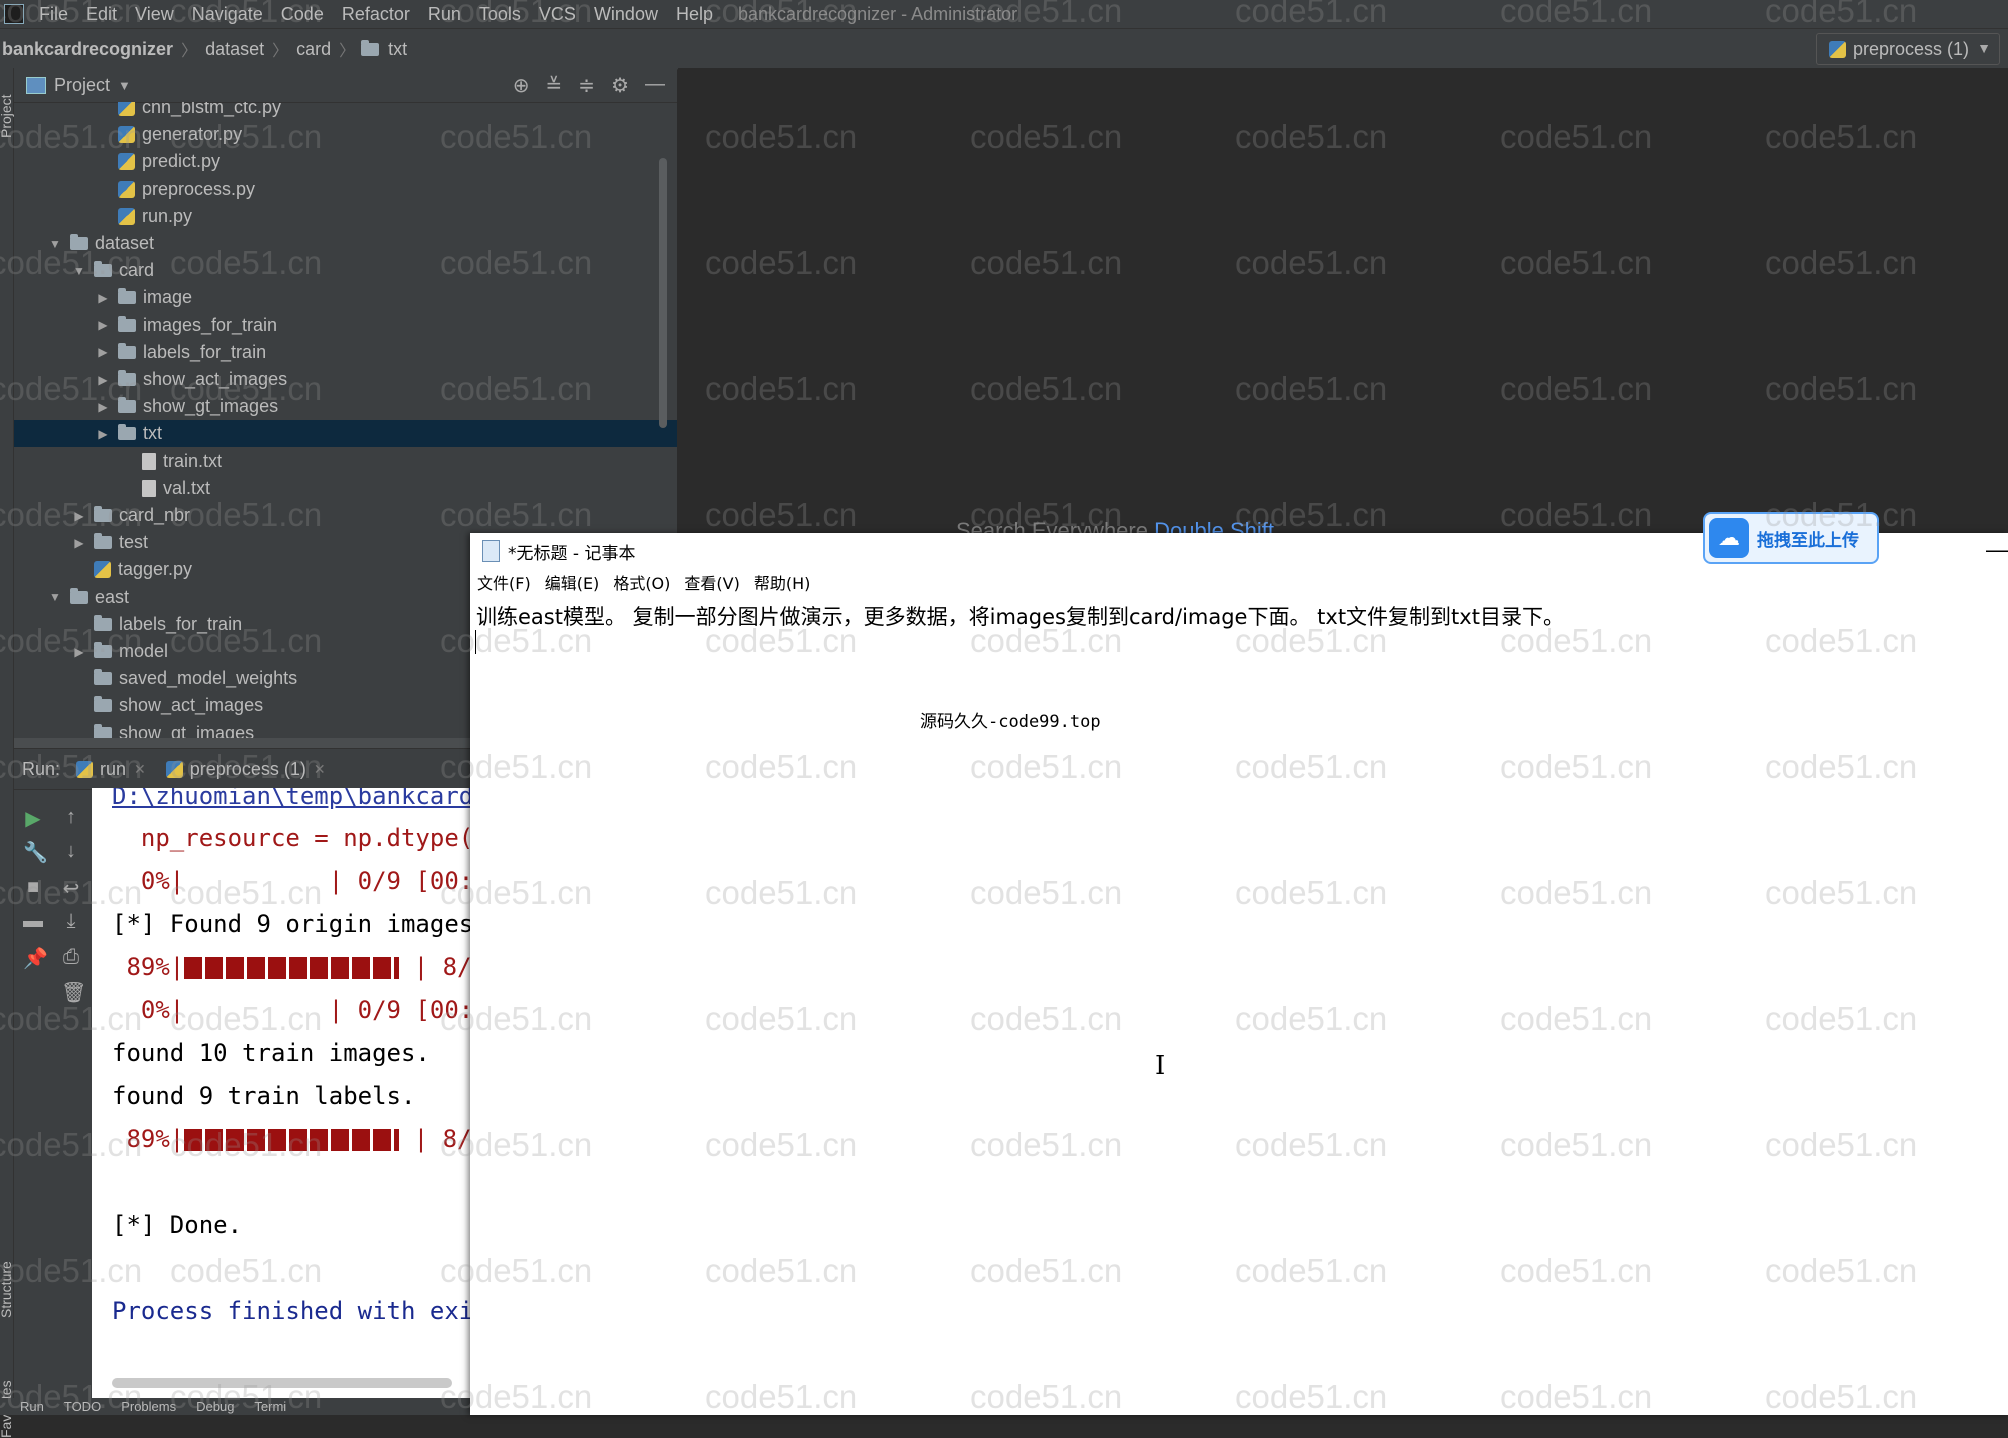  Describe the element at coordinates (212, 109) in the screenshot. I see `tree-item-label: cnn_blstm_ctc.py` at that location.